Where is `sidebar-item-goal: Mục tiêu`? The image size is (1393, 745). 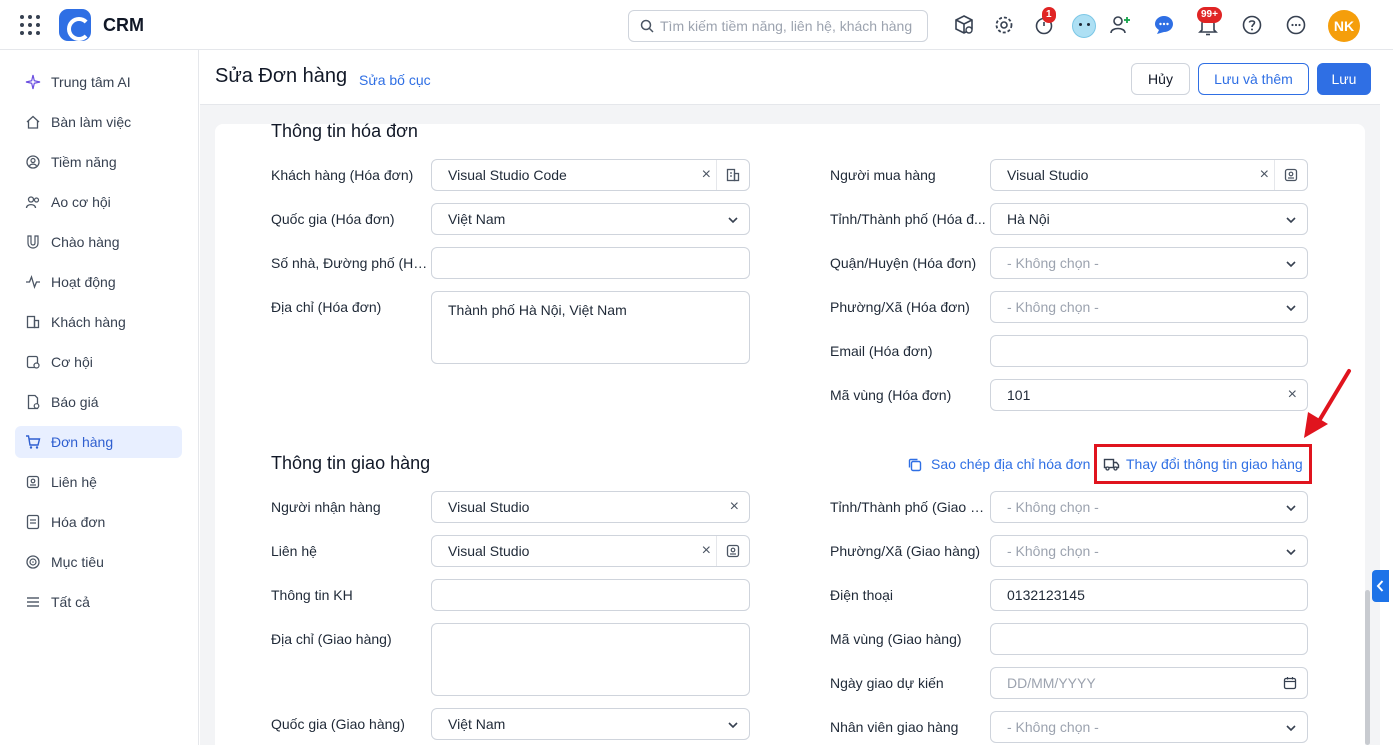 sidebar-item-goal: Mục tiêu is located at coordinates (98, 562).